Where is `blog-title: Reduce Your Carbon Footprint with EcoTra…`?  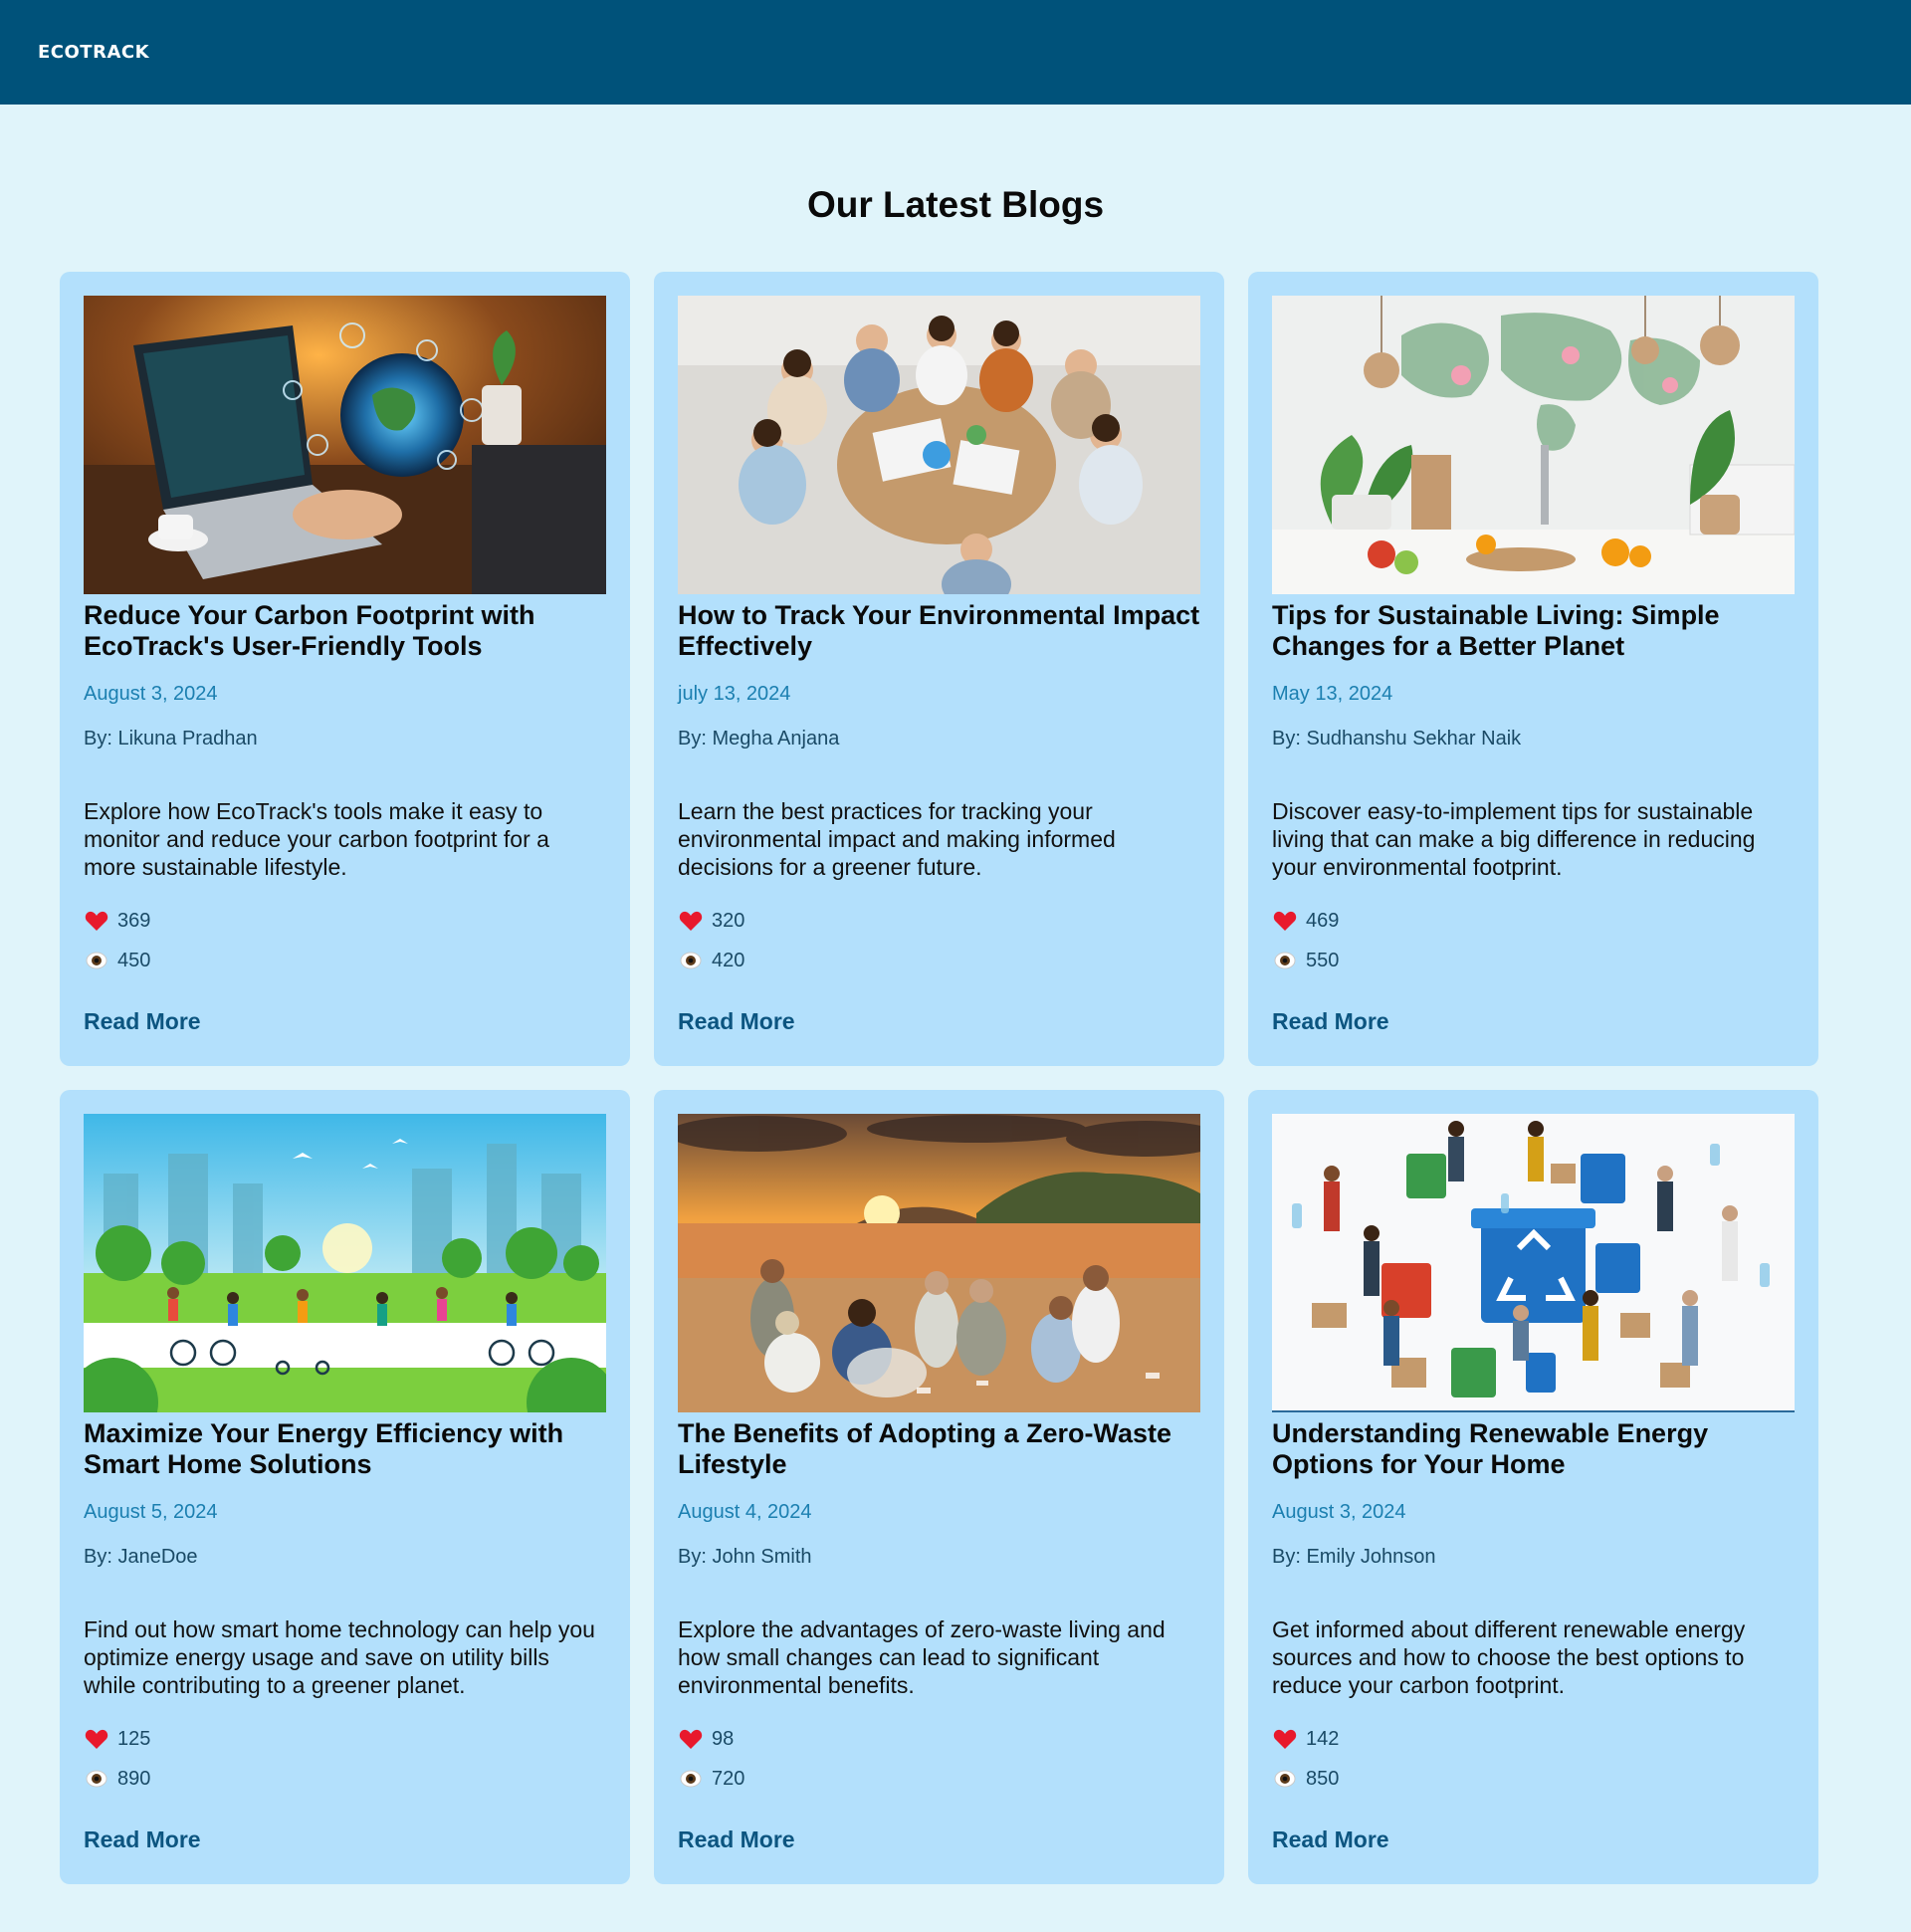
blog-title: Reduce Your Carbon Footprint with EcoTra… is located at coordinates (309, 630).